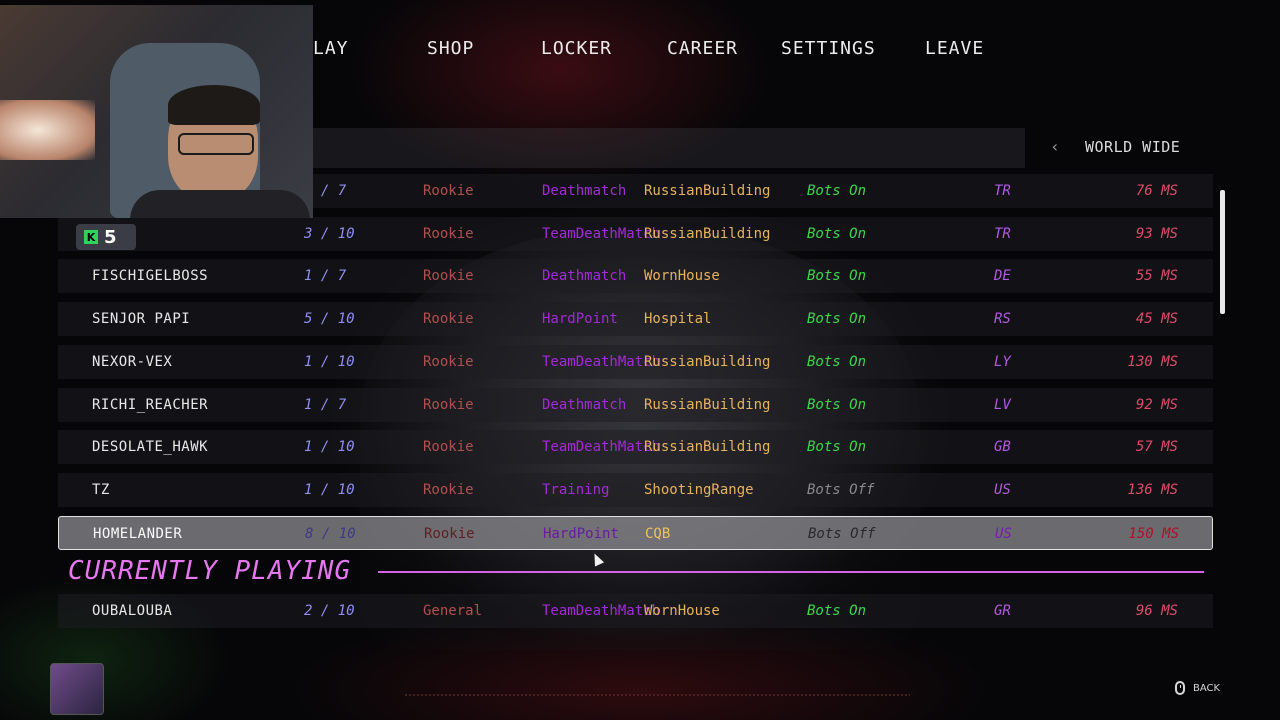 Image resolution: width=1280 pixels, height=720 pixels. Describe the element at coordinates (1002, 276) in the screenshot. I see `server-country: DE` at that location.